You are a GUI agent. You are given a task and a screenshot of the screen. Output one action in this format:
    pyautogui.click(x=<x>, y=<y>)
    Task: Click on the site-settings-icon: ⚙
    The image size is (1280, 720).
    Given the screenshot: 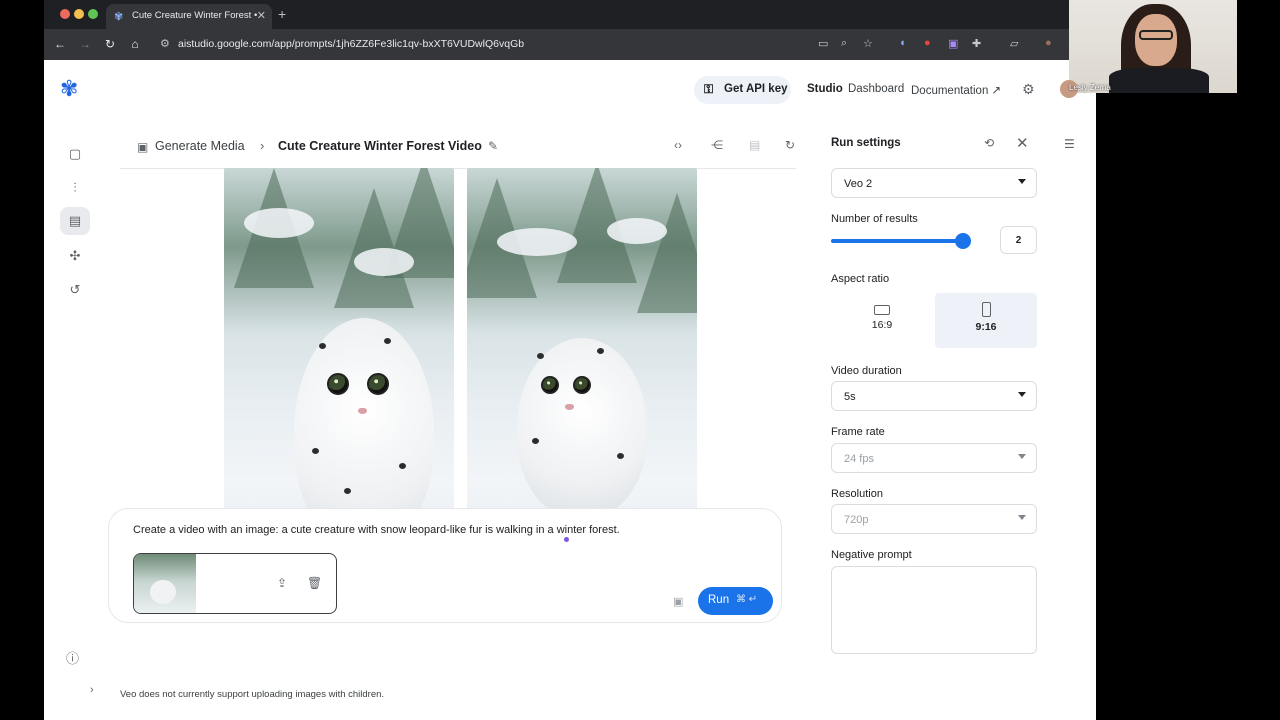 What is the action you would take?
    pyautogui.click(x=165, y=43)
    